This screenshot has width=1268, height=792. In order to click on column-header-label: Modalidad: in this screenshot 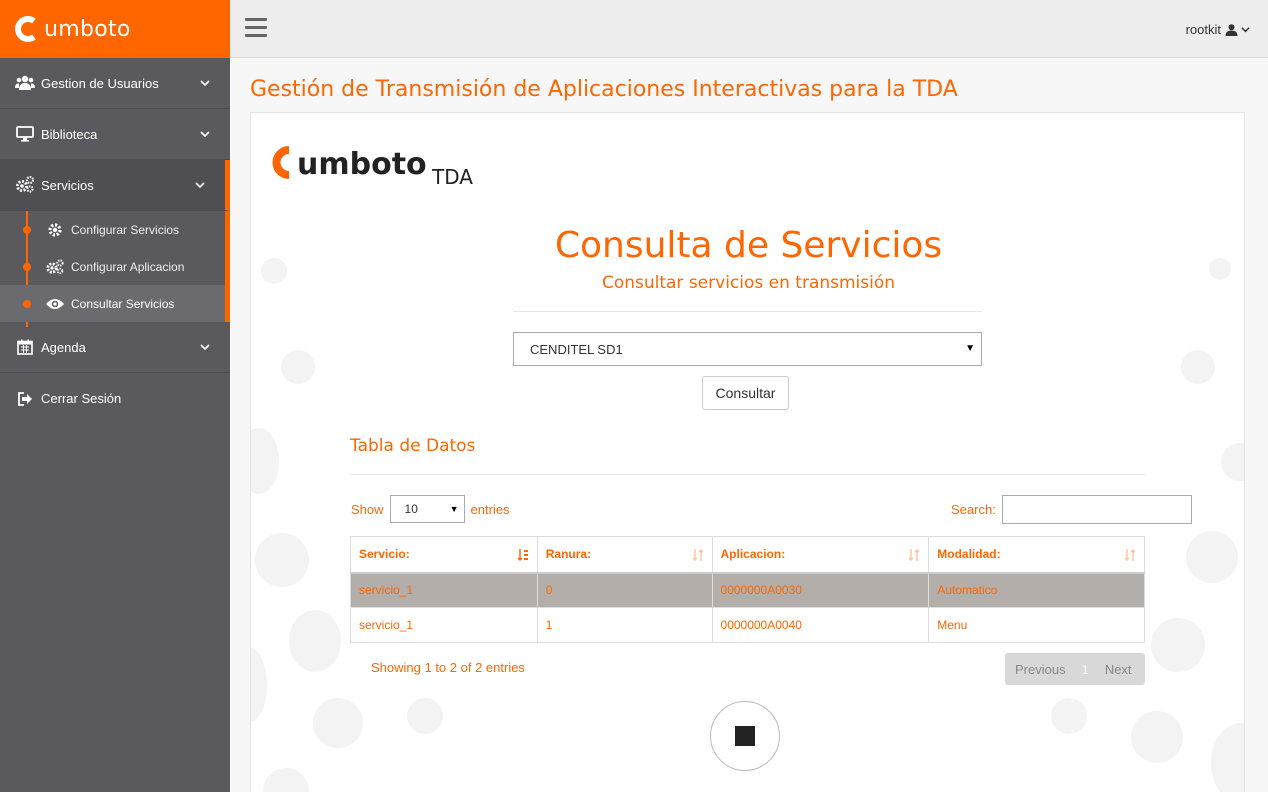, I will do `click(969, 554)`.